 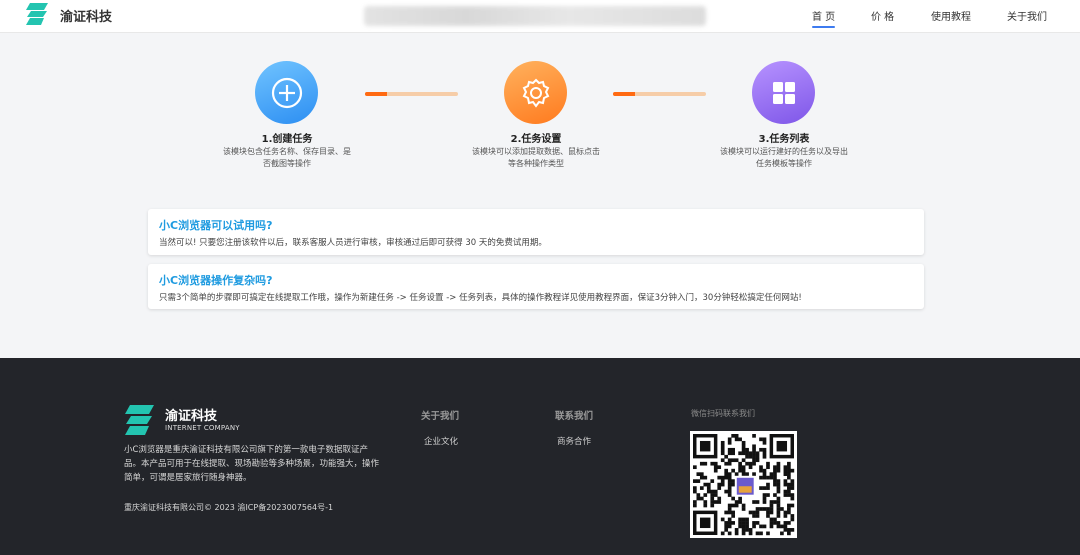 I want to click on step-desc-2: 该模块可以添加提取数据、鼠标点击等各种操作类型, so click(x=536, y=157).